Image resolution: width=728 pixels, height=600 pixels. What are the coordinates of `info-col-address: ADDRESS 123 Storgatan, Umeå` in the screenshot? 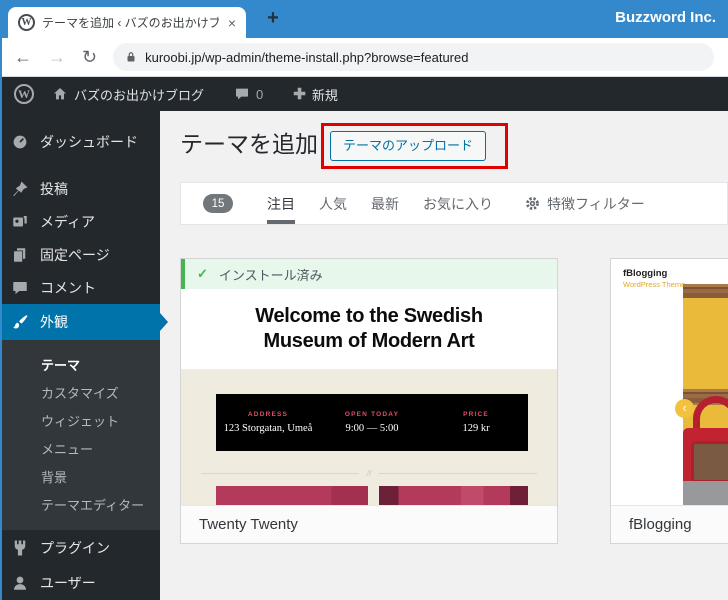 It's located at (268, 422).